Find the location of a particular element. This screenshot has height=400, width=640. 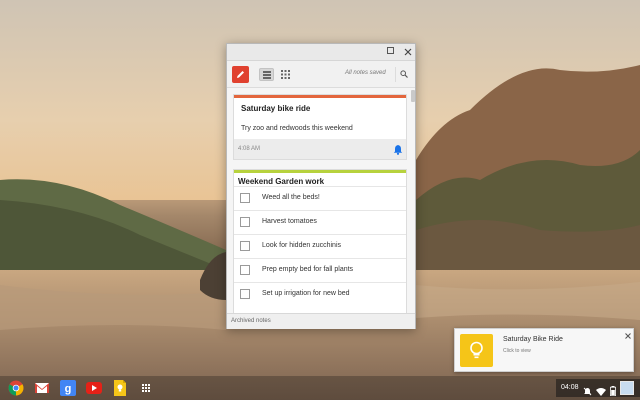

checklist-item-label: Look for hidden zucchinis is located at coordinates (301, 245).